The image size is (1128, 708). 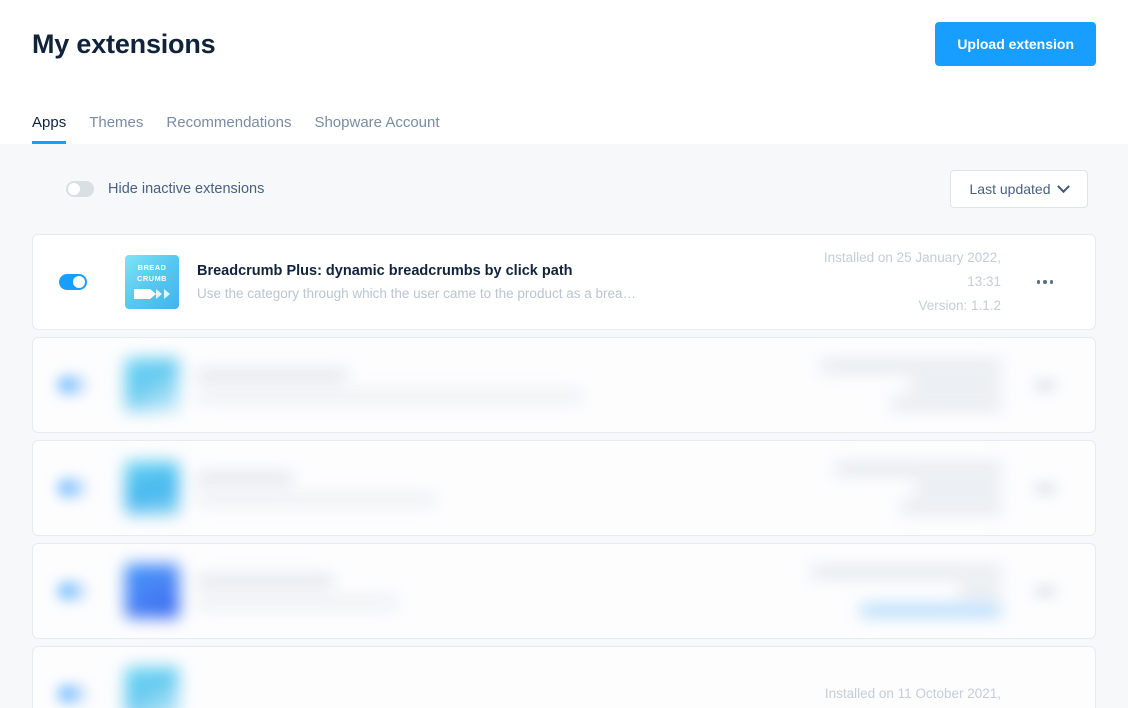 What do you see at coordinates (912, 693) in the screenshot?
I see `extension-installed-date: Installed on 11 October 2021,` at bounding box center [912, 693].